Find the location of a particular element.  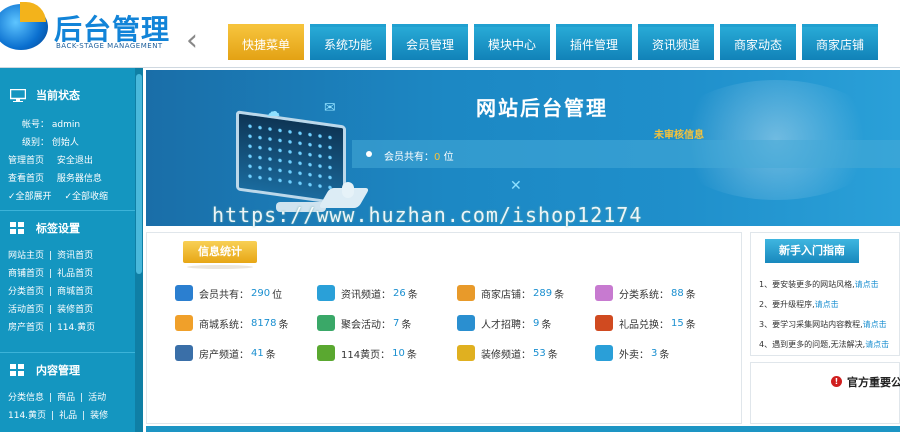

account-row: 帐号： admin is located at coordinates (67, 125).